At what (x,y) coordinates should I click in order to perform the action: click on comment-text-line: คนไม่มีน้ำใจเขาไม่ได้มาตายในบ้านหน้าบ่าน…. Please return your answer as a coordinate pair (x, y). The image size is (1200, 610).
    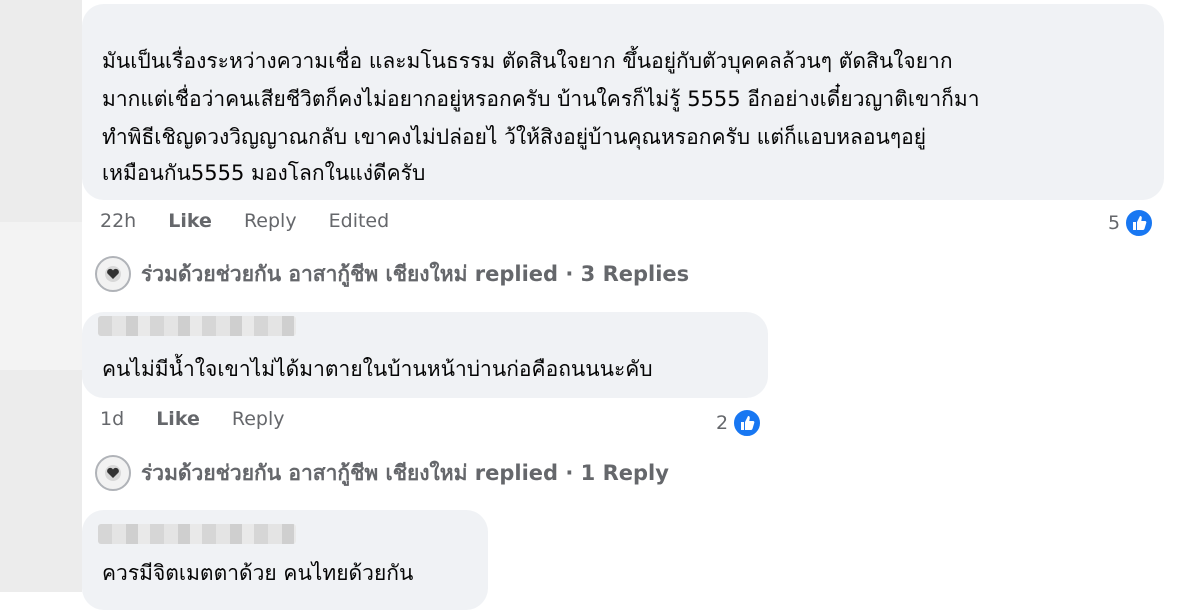
    Looking at the image, I should click on (377, 369).